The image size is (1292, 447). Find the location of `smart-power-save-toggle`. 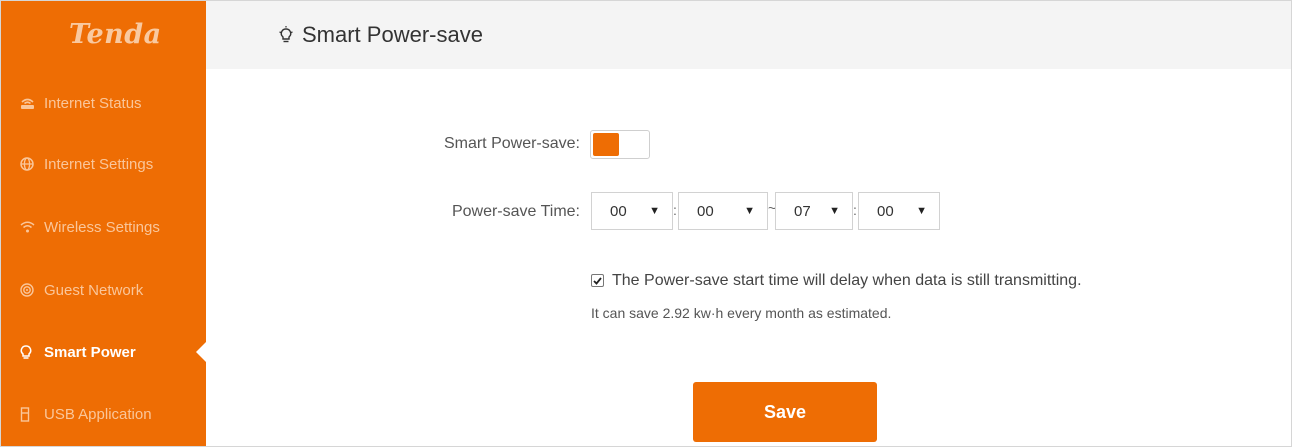

smart-power-save-toggle is located at coordinates (620, 144).